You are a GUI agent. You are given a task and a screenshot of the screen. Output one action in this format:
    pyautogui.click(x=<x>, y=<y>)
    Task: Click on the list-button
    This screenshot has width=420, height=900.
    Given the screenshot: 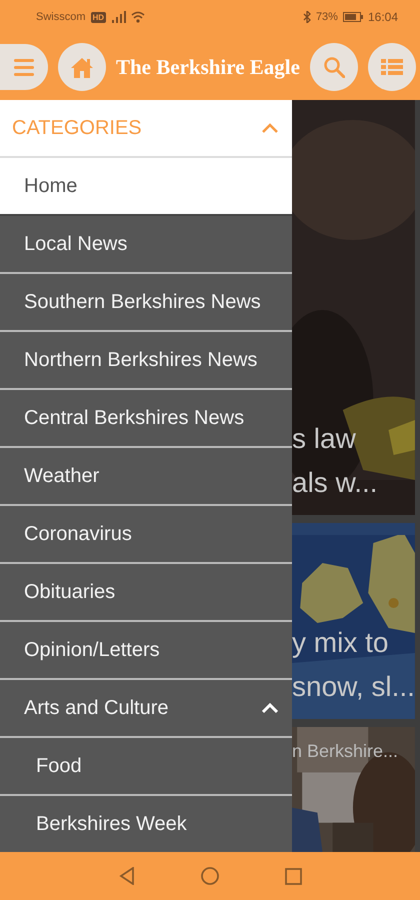 What is the action you would take?
    pyautogui.click(x=392, y=67)
    